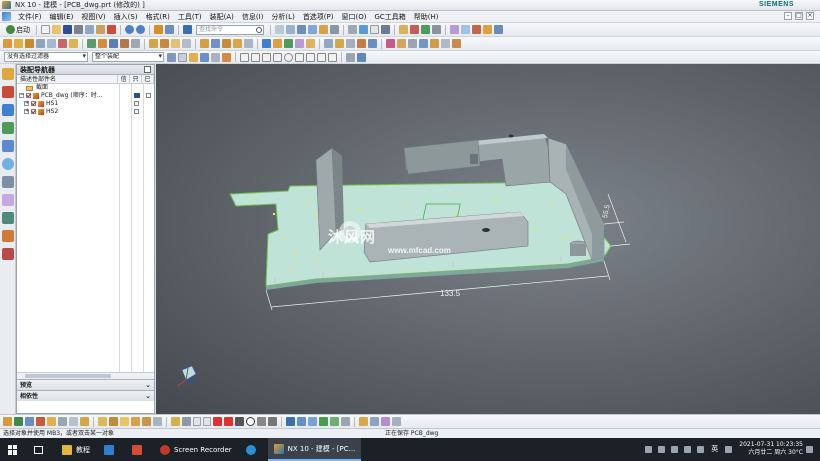  I want to click on column-info: 信, so click(124, 79).